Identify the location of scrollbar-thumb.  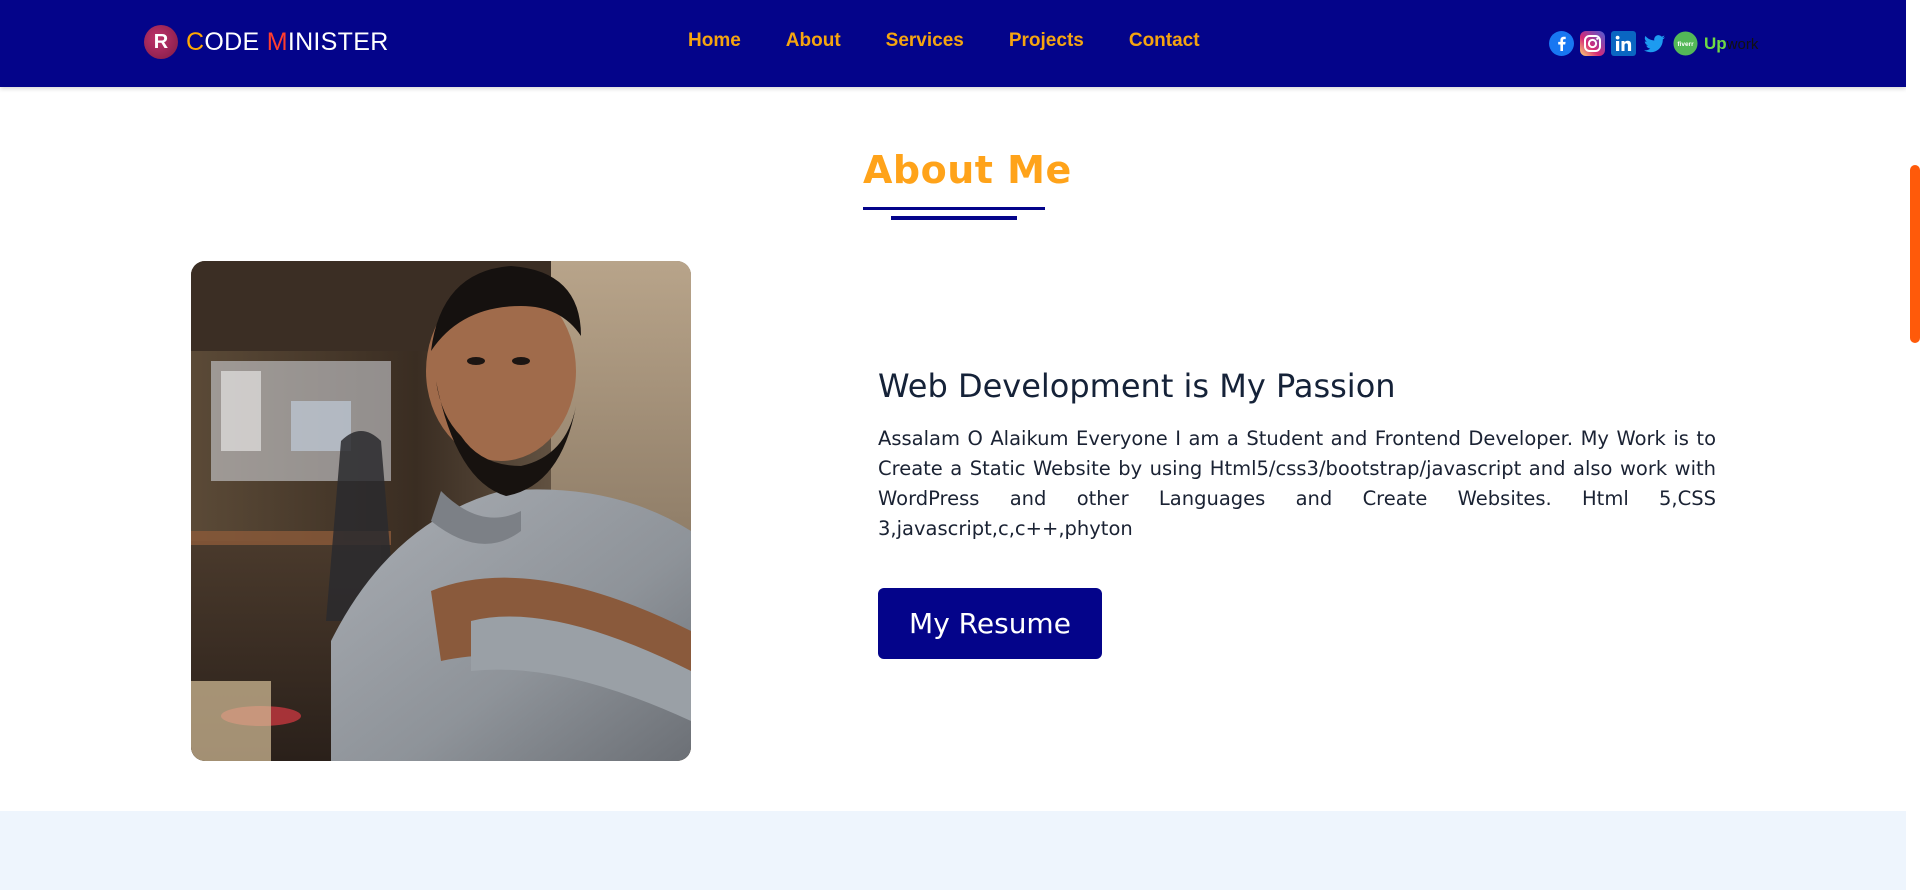
(1915, 254).